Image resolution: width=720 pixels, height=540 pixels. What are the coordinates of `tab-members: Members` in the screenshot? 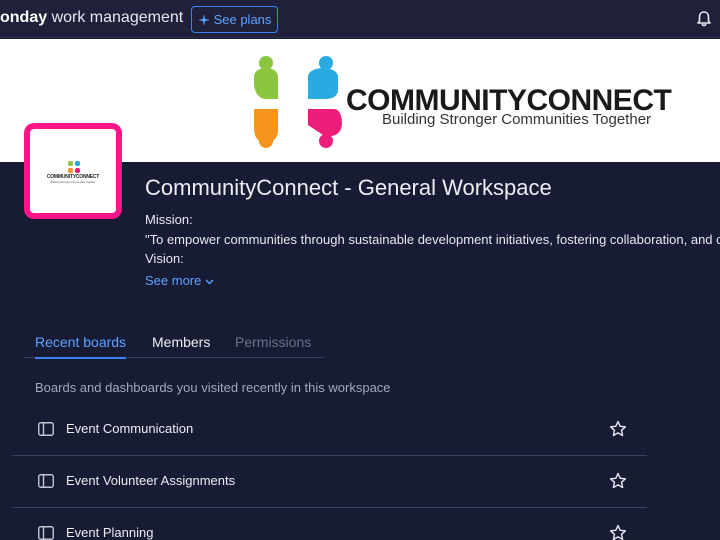 It's located at (181, 346).